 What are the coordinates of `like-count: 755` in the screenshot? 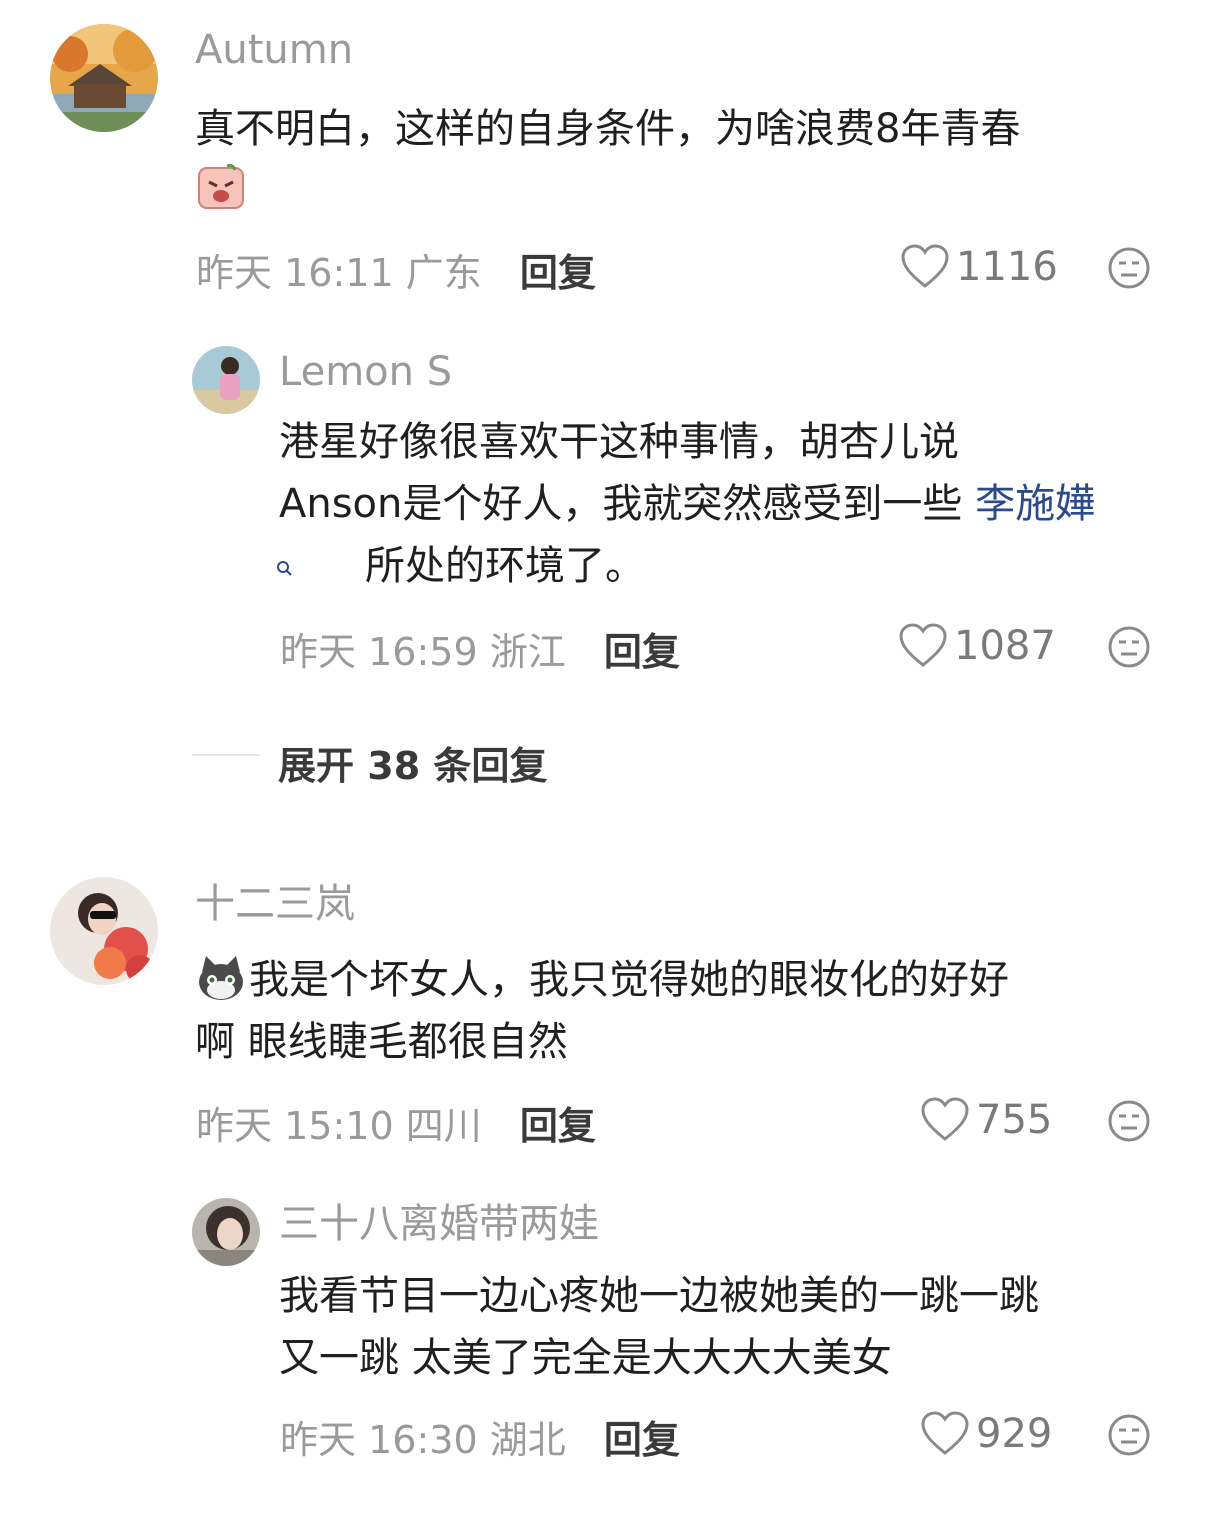 It's located at (1014, 1120).